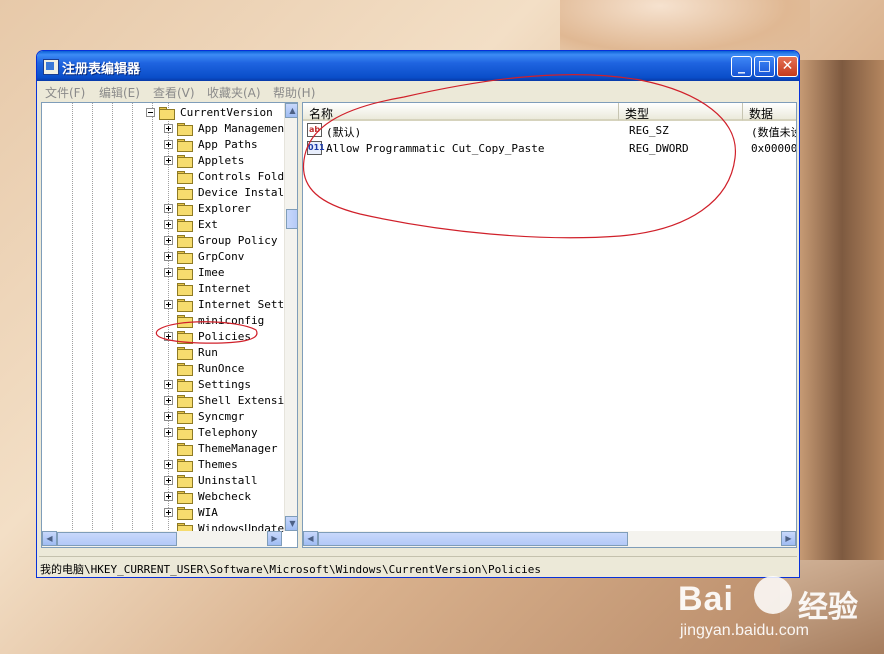 The image size is (884, 654). I want to click on tree-node: Applets, so click(162, 161).